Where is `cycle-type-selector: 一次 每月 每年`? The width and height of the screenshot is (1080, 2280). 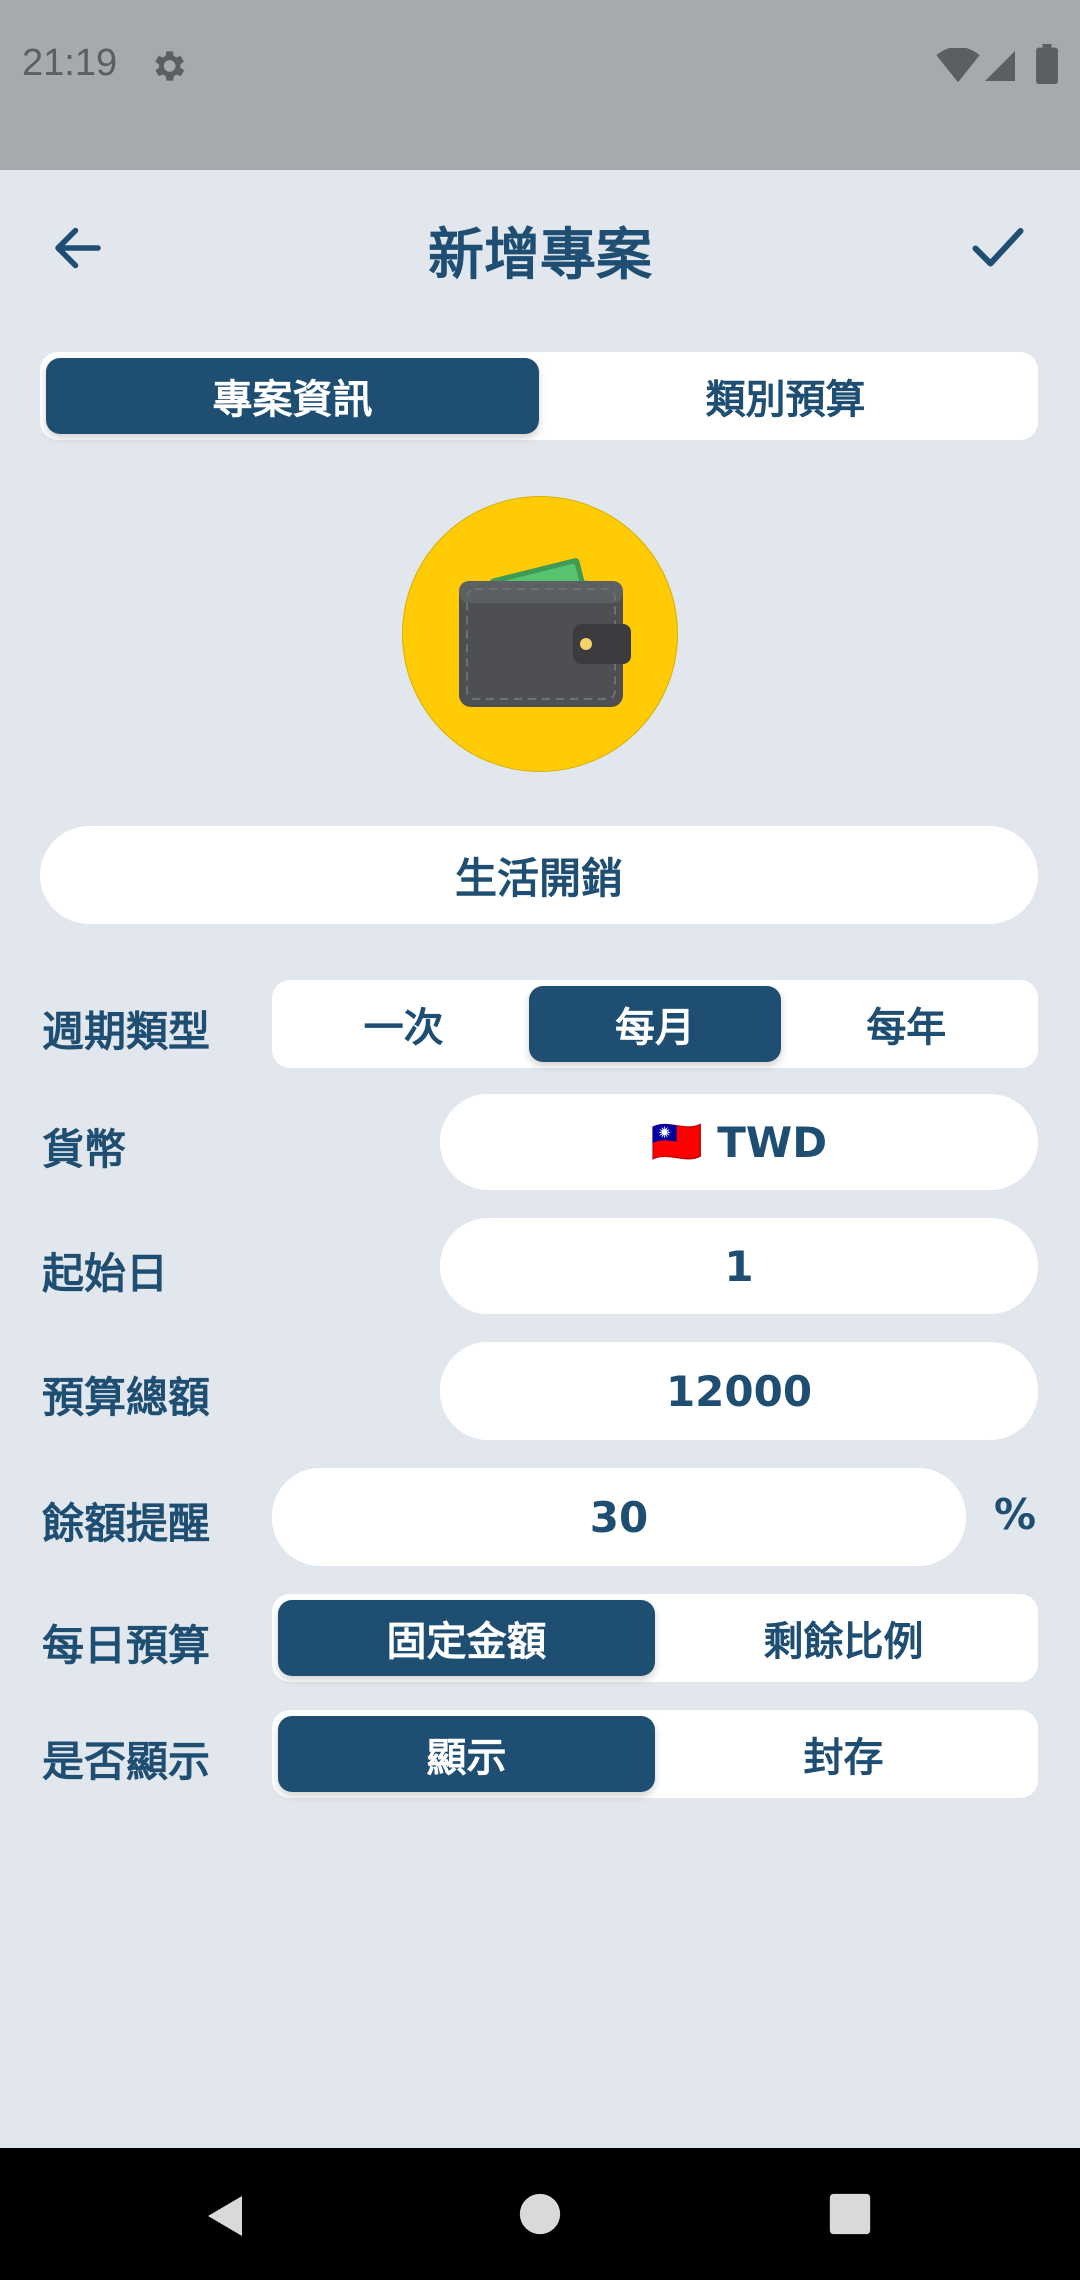 cycle-type-selector: 一次 每月 每年 is located at coordinates (655, 1024).